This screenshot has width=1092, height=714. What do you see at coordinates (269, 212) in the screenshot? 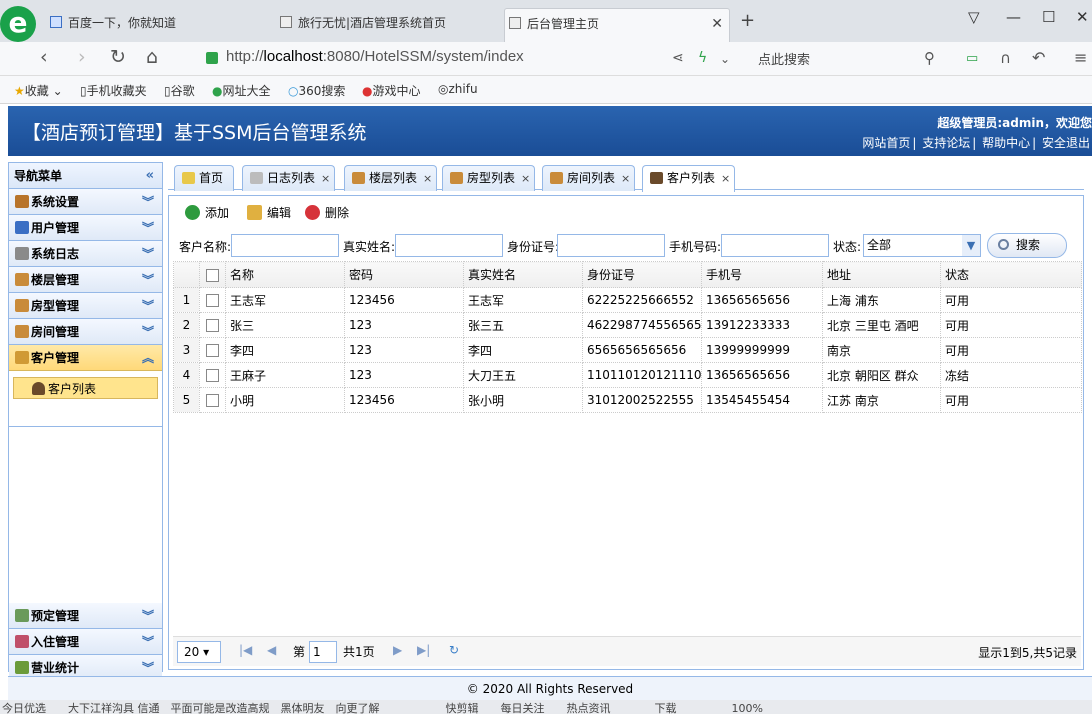
I see `edit-button: 编辑` at bounding box center [269, 212].